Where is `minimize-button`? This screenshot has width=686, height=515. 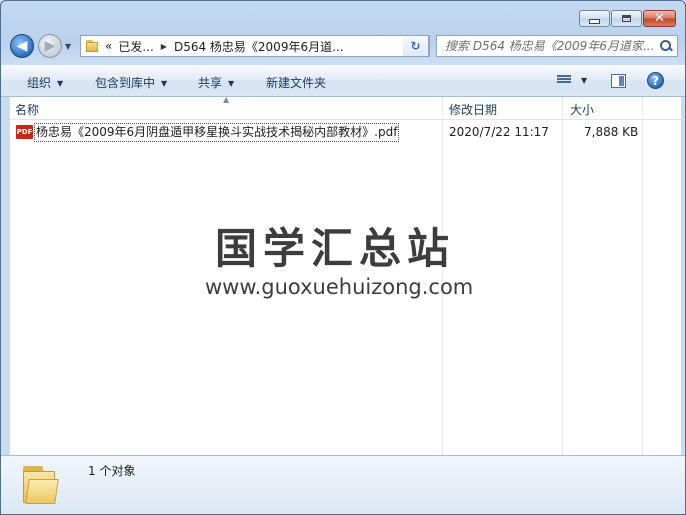 minimize-button is located at coordinates (594, 18).